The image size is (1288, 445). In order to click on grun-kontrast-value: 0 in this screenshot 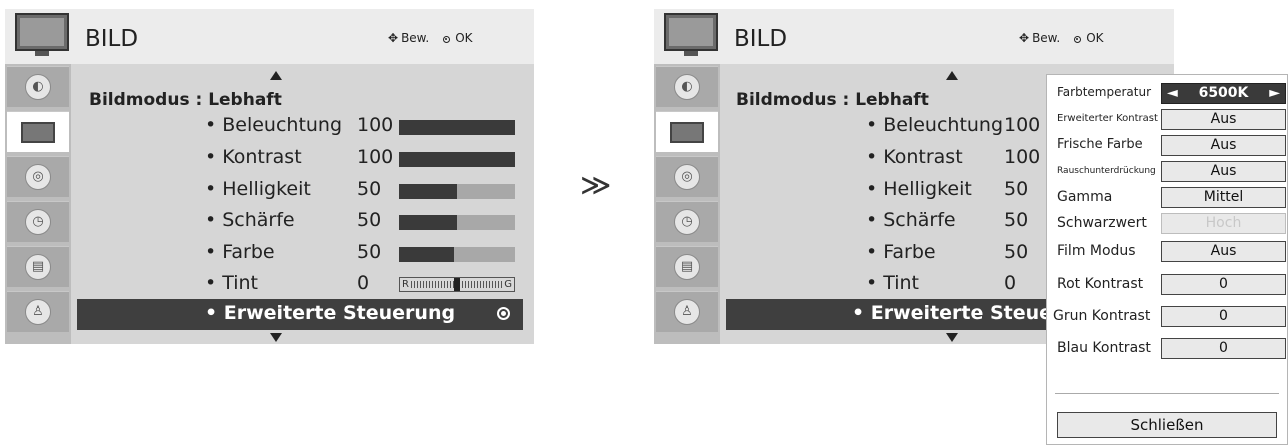, I will do `click(1223, 316)`.